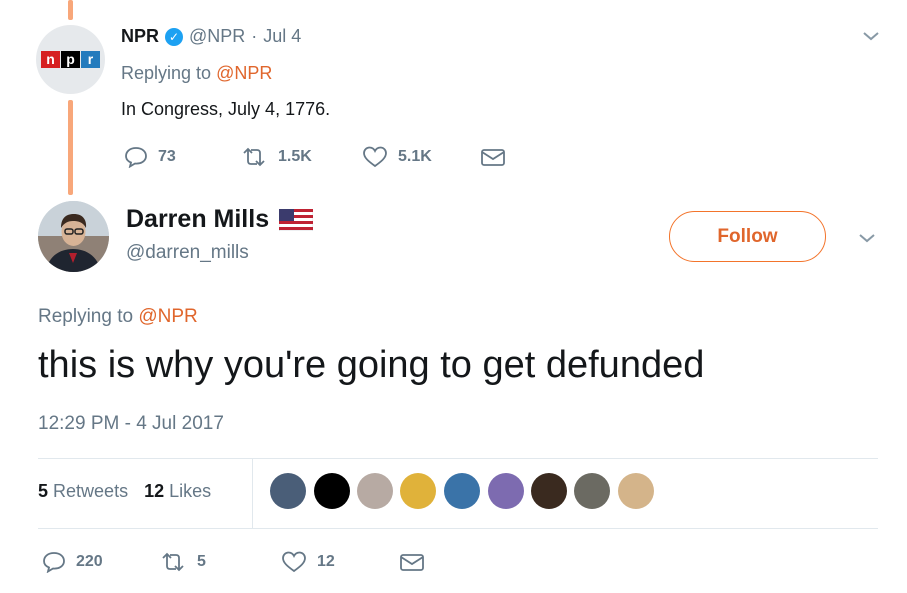  I want to click on reply-count: 220, so click(89, 561).